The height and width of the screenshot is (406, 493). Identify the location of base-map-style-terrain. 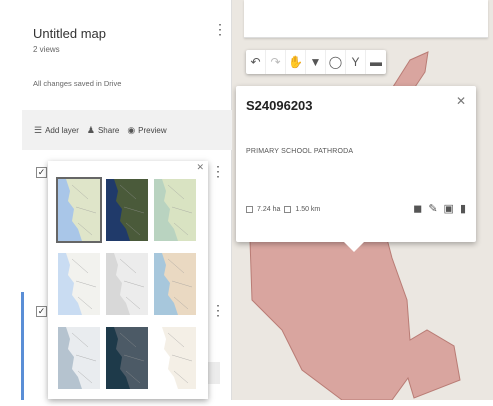
(175, 210).